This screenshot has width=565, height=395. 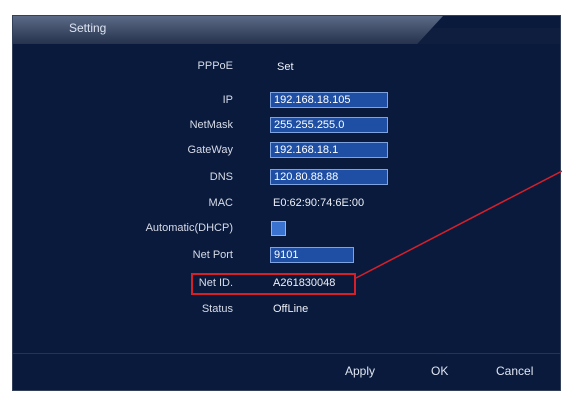 What do you see at coordinates (329, 150) in the screenshot?
I see `gateway-input: 192.168.18.1` at bounding box center [329, 150].